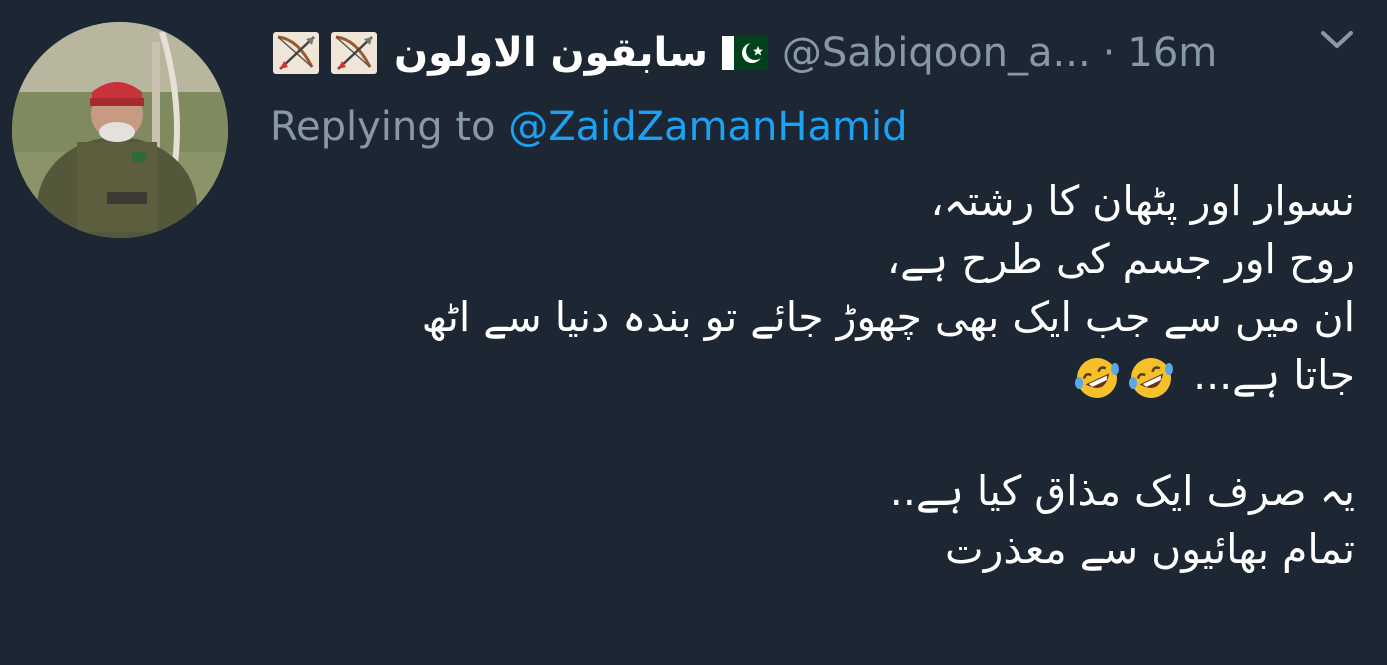  What do you see at coordinates (1172, 53) in the screenshot?
I see `timestamp: 16m` at bounding box center [1172, 53].